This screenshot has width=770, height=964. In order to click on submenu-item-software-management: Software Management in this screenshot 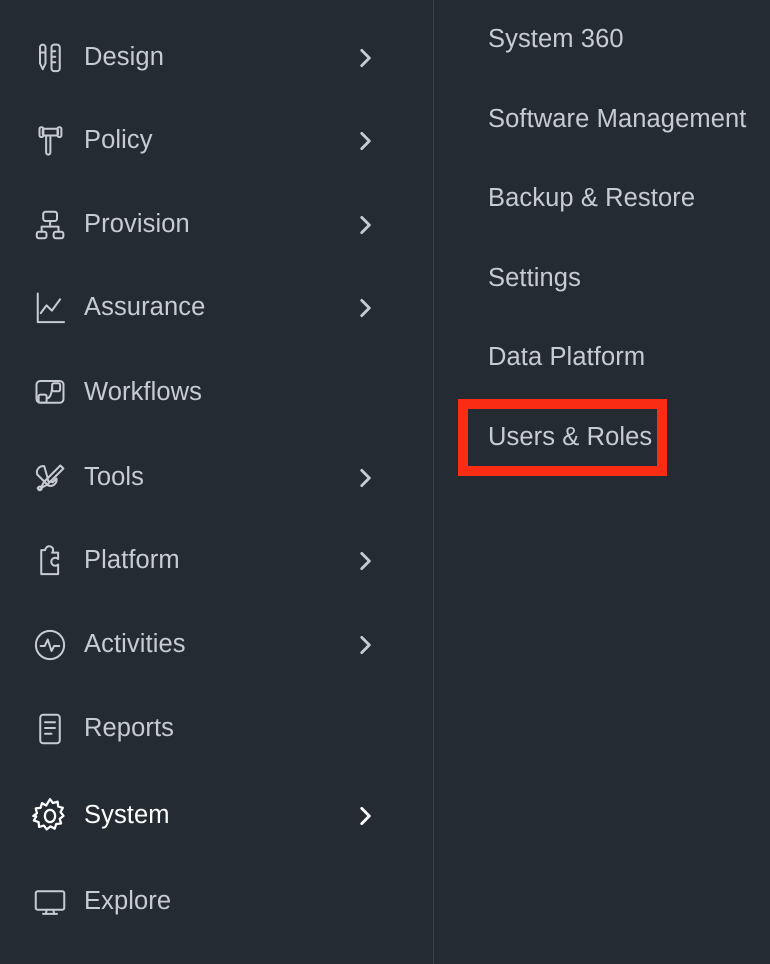, I will do `click(602, 120)`.